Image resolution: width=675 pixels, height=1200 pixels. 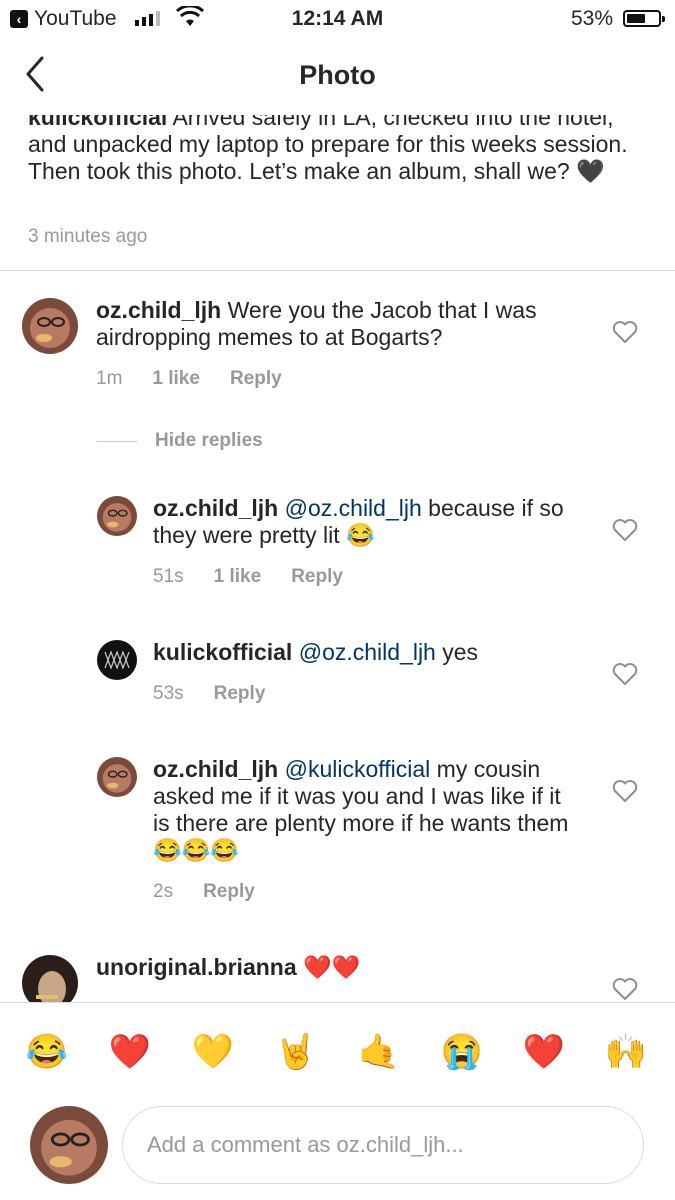 What do you see at coordinates (47, 1052) in the screenshot?
I see `tears-of-joy-emoji-button: 😂` at bounding box center [47, 1052].